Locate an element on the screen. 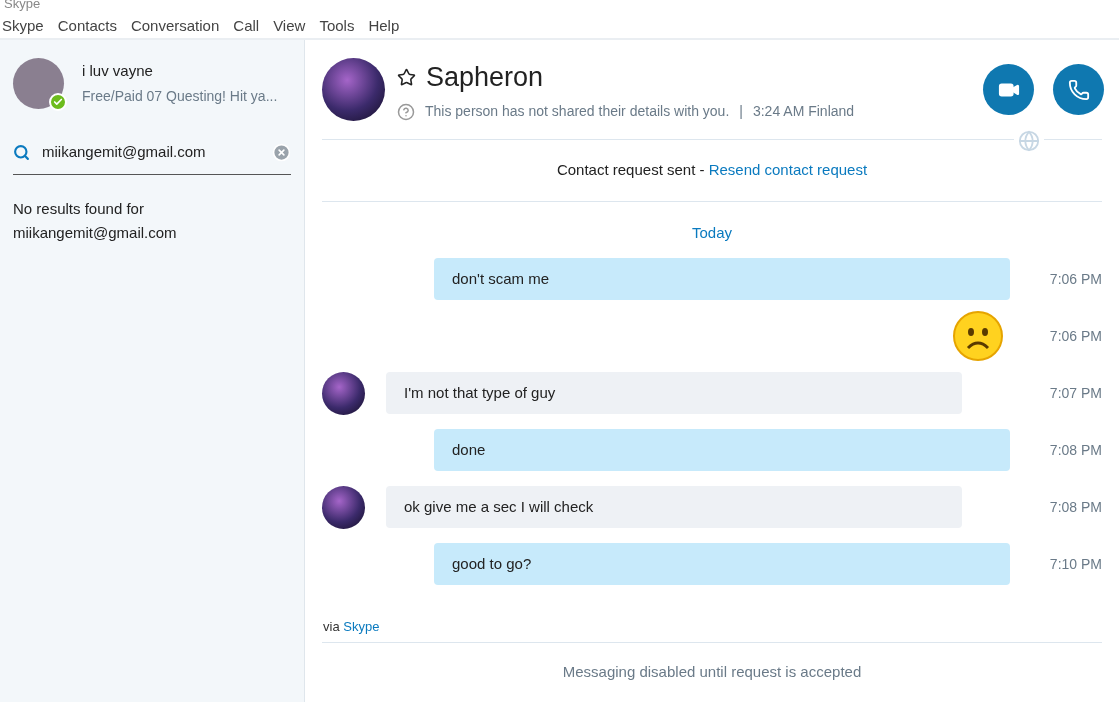 This screenshot has width=1119, height=702. search-field: miikangemit@gmail.com is located at coordinates (151, 152).